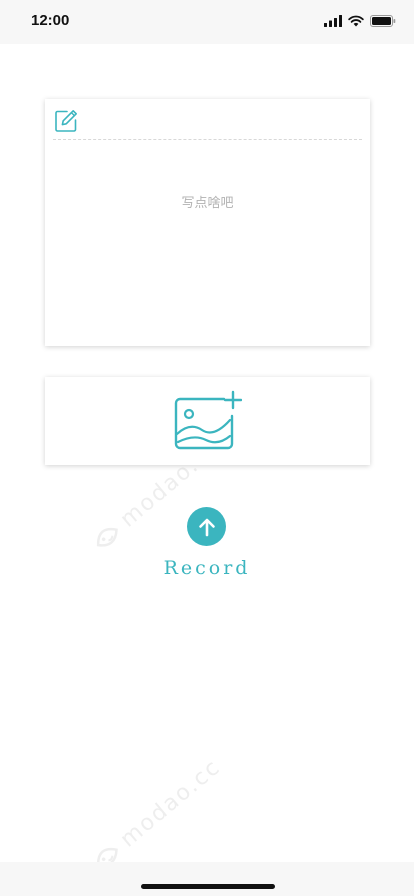  What do you see at coordinates (383, 21) in the screenshot?
I see `battery-icon` at bounding box center [383, 21].